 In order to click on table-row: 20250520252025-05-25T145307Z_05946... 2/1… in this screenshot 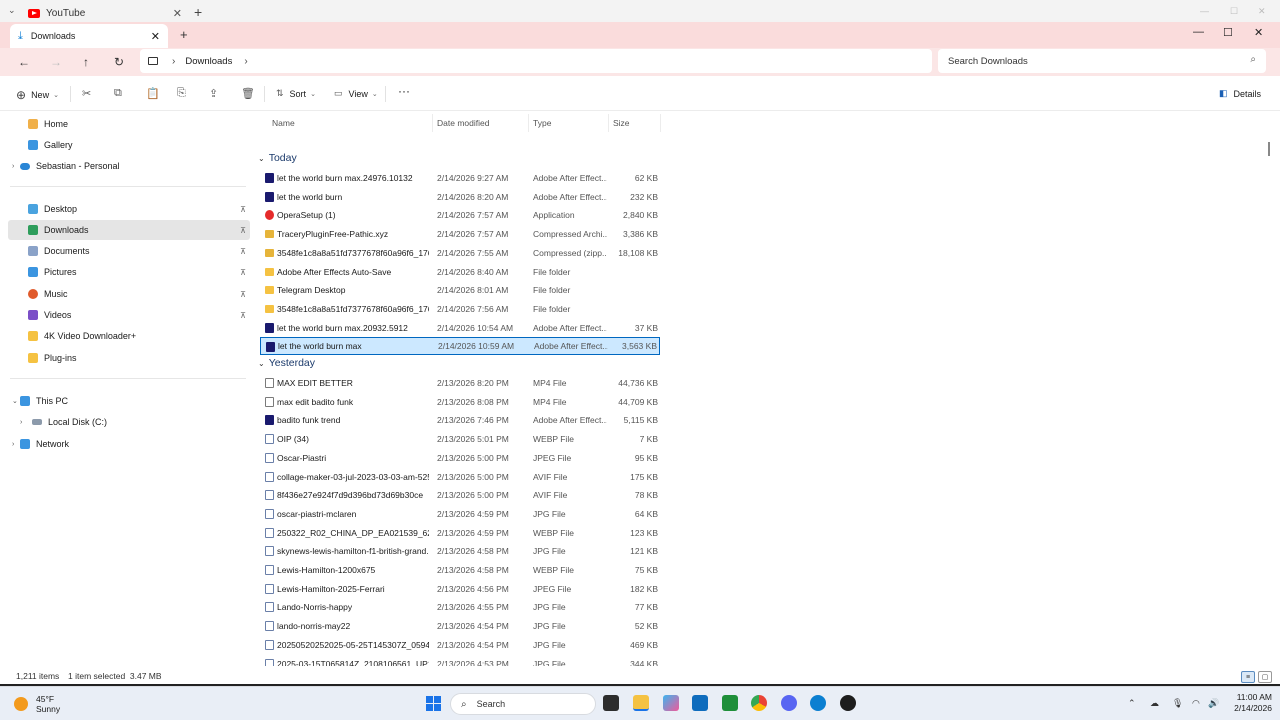, I will do `click(460, 645)`.